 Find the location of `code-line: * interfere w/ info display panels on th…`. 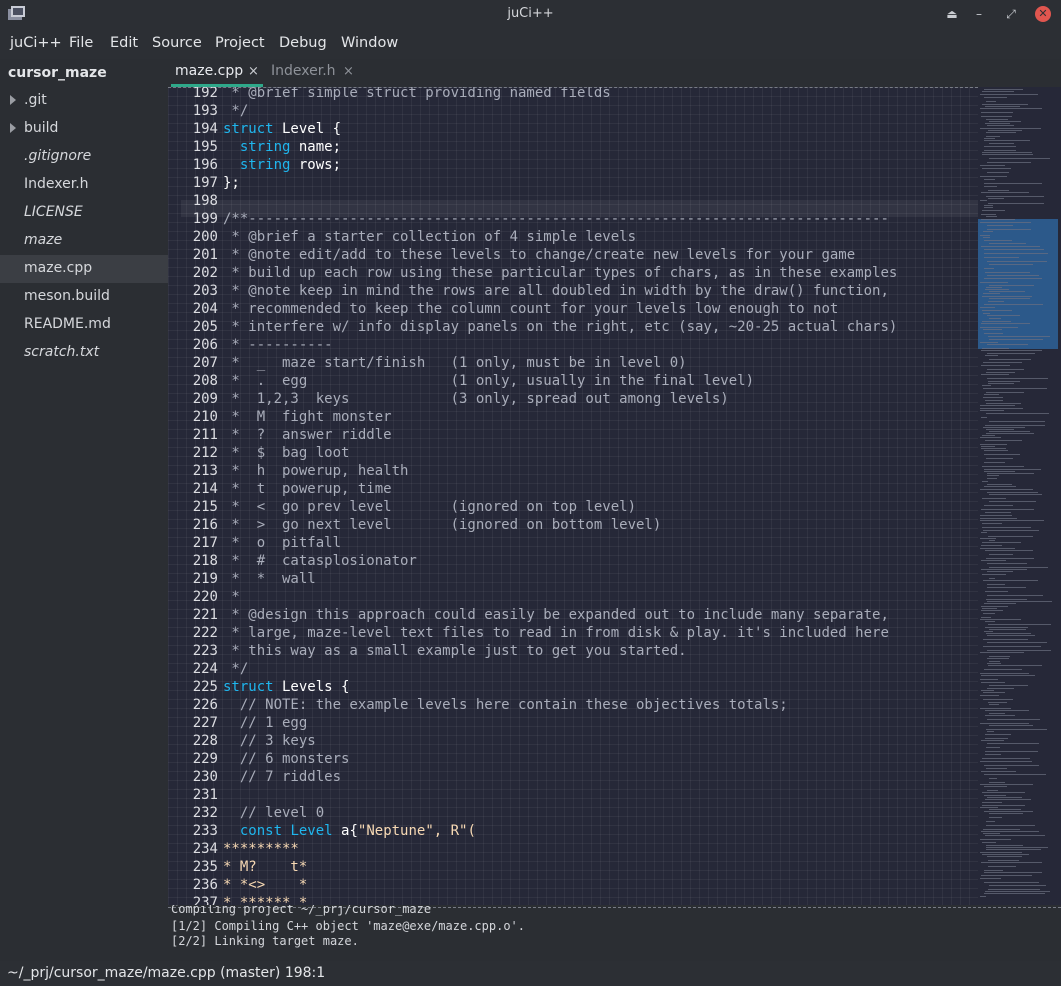

code-line: * interfere w/ info display panels on th… is located at coordinates (560, 327).